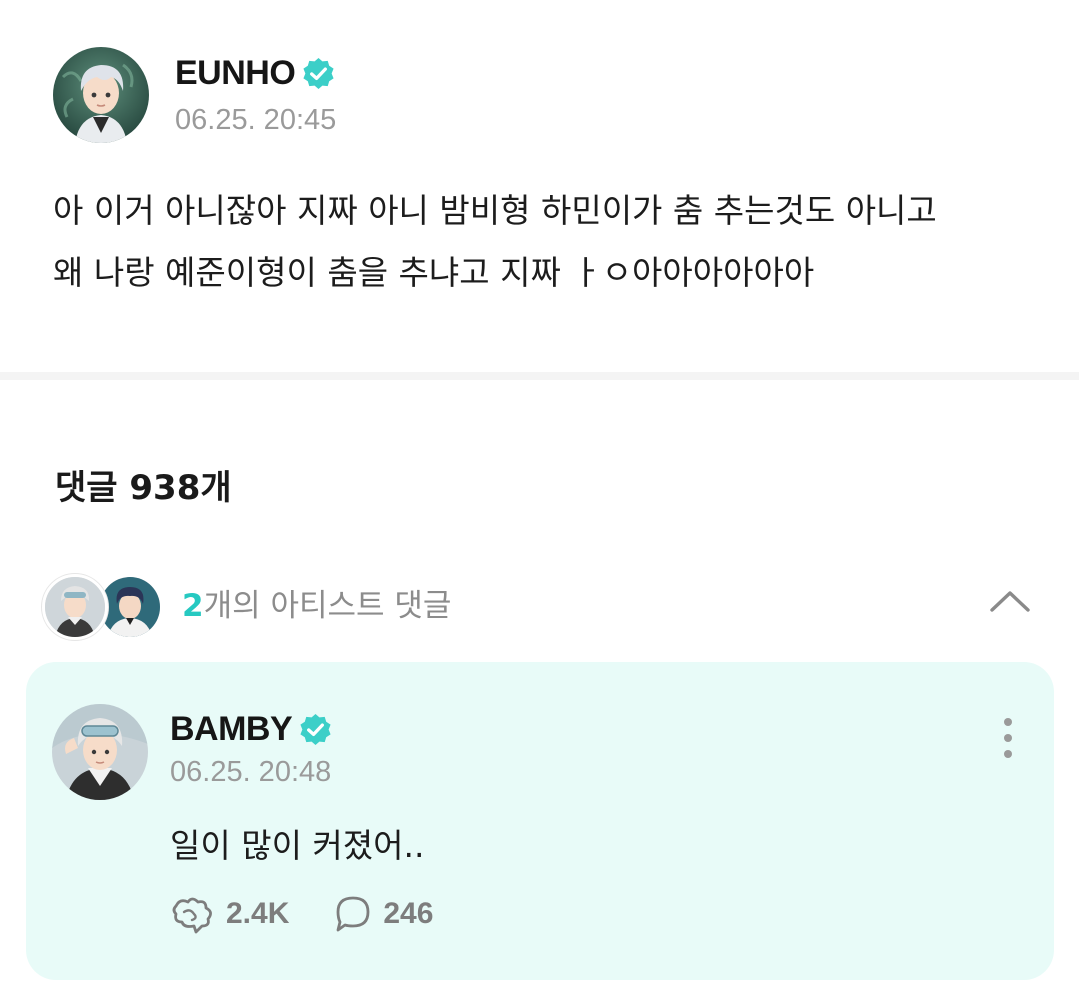 The width and height of the screenshot is (1079, 999). What do you see at coordinates (100, 752) in the screenshot?
I see `comment-author-avatar` at bounding box center [100, 752].